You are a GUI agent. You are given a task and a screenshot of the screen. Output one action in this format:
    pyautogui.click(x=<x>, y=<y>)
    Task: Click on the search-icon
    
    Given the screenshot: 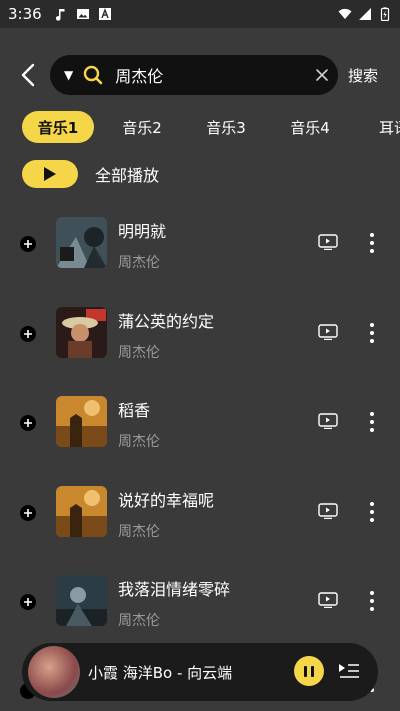 What is the action you would take?
    pyautogui.click(x=93, y=75)
    